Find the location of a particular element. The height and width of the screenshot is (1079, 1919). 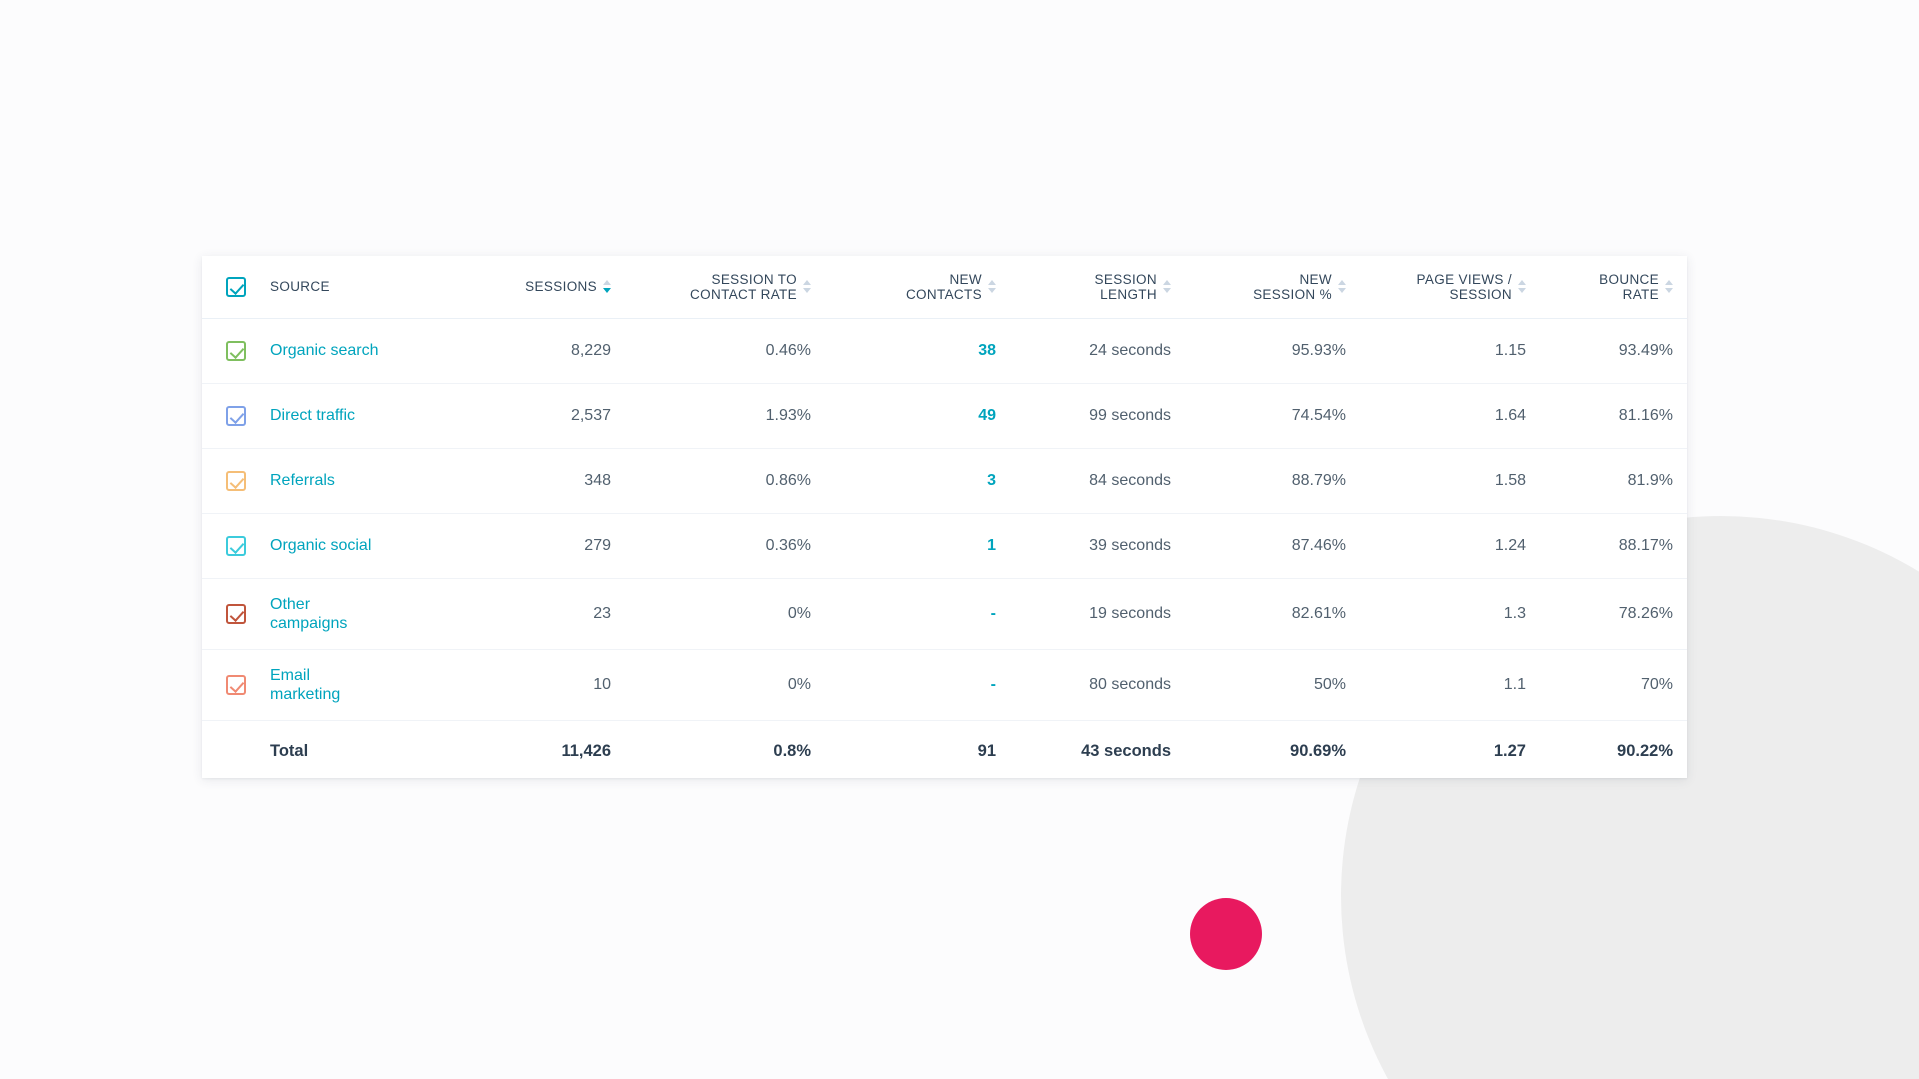

total-label-cell: Total is located at coordinates (289, 750).